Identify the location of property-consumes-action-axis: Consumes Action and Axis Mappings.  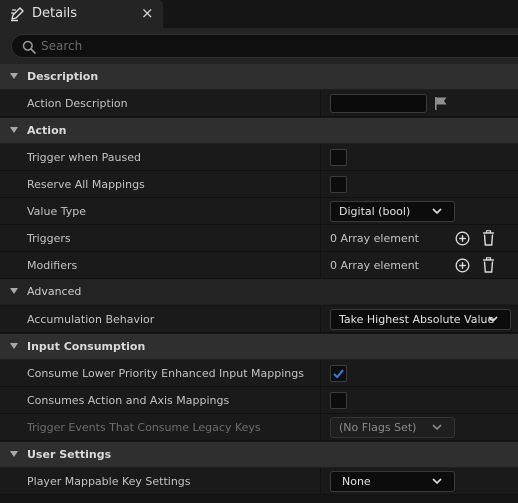
(259, 400).